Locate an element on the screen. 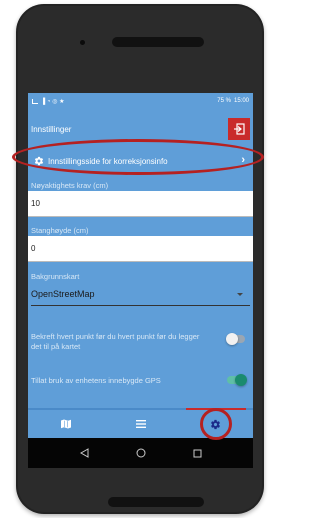 This screenshot has width=320, height=518. exit-button is located at coordinates (239, 129).